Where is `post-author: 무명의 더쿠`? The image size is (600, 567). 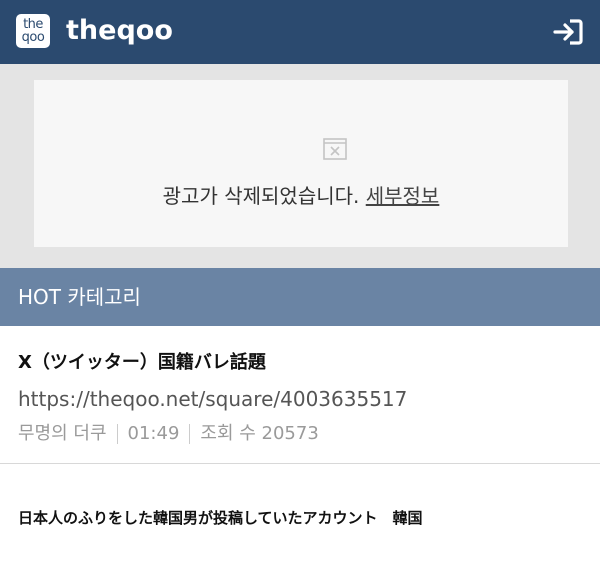
post-author: 무명의 더쿠 is located at coordinates (62, 433).